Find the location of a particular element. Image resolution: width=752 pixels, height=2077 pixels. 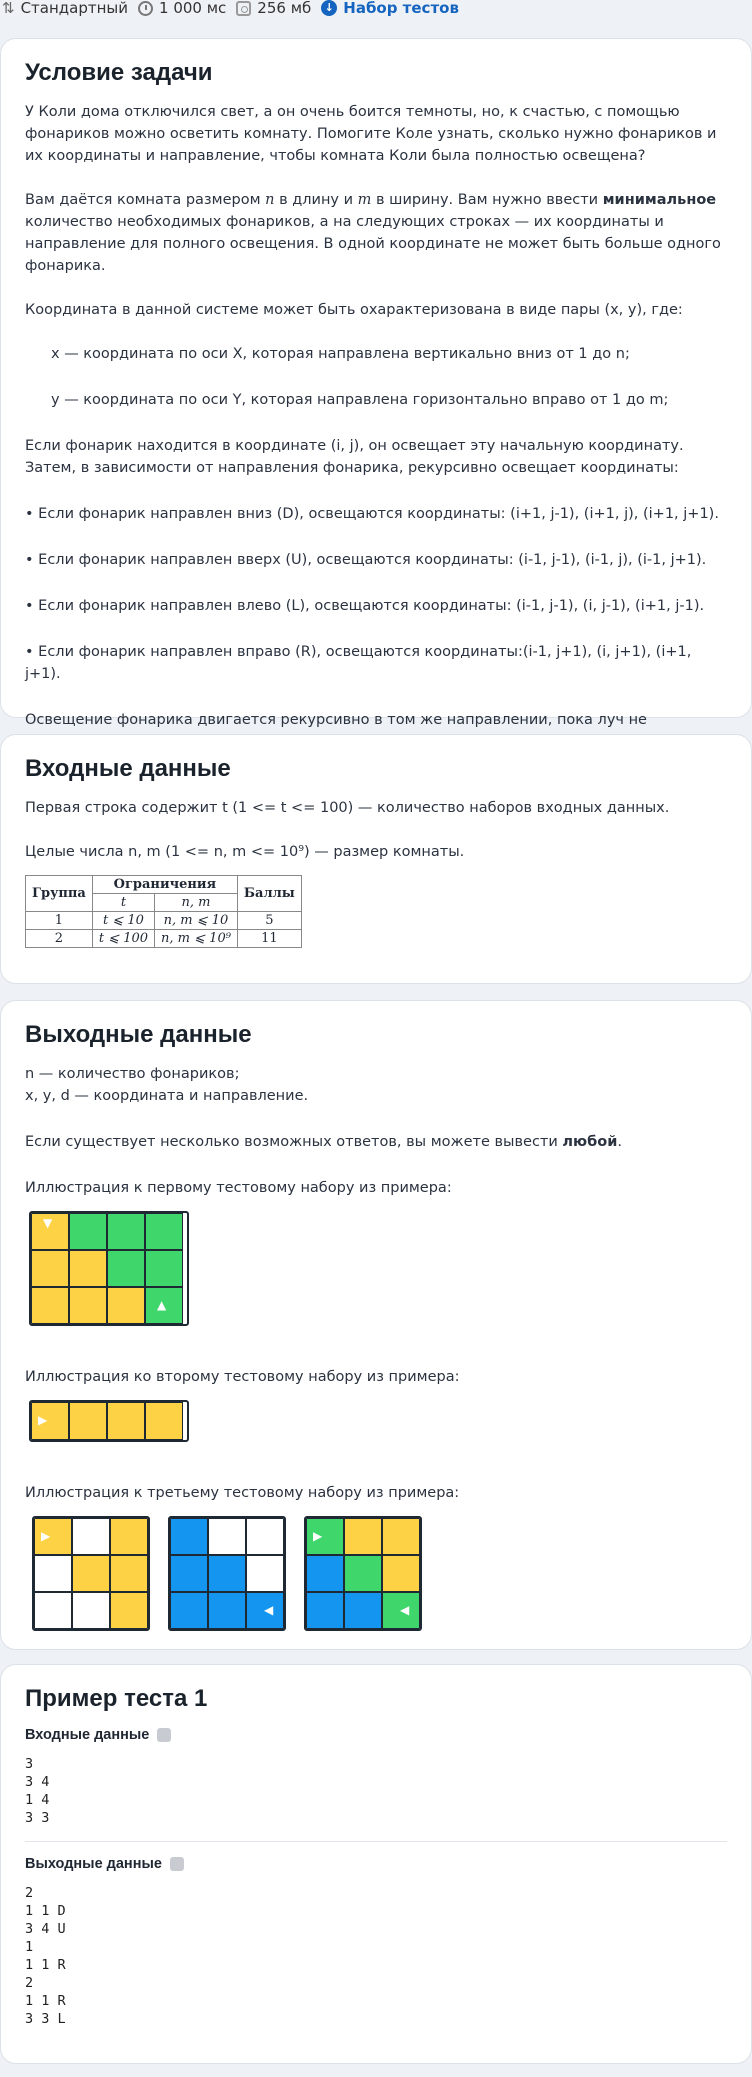

example-output-label-row: Выходные данные is located at coordinates (376, 1864).